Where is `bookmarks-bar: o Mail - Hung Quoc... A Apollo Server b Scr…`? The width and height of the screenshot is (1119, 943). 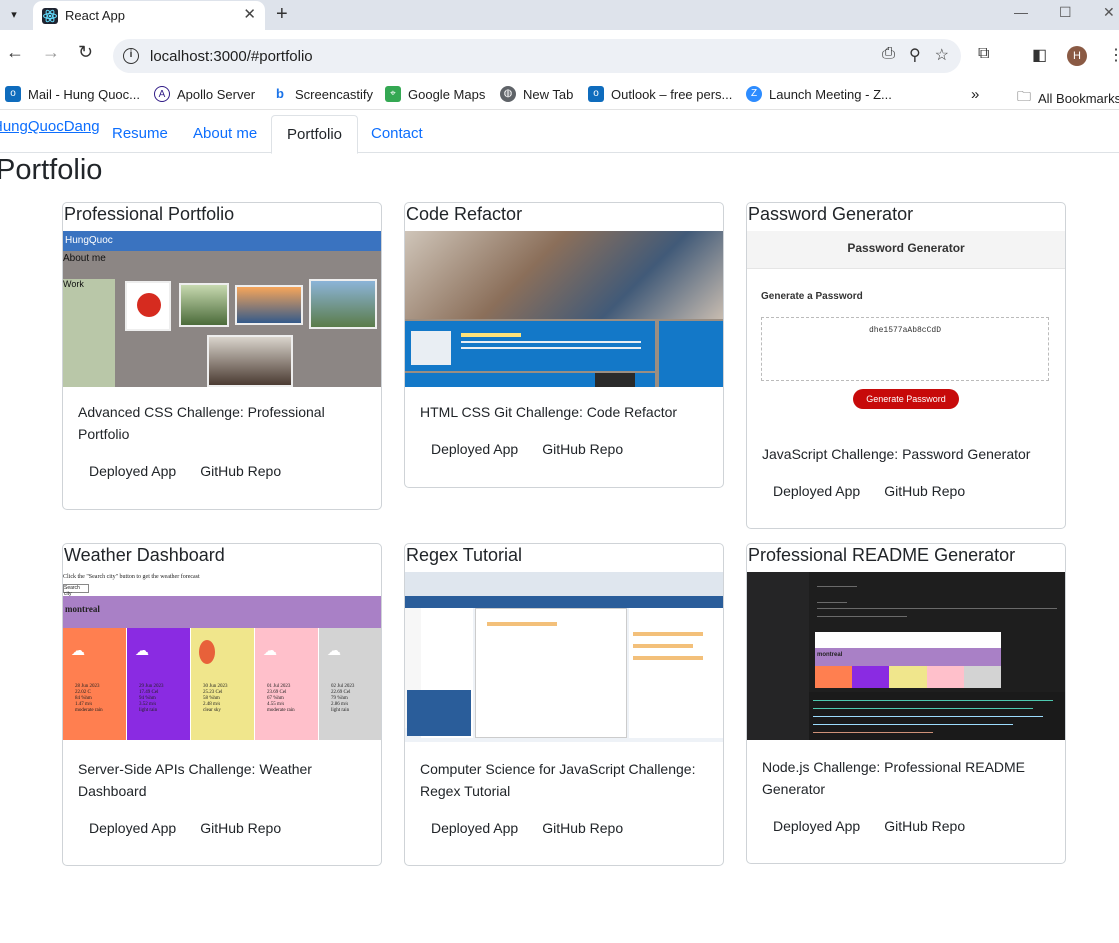 bookmarks-bar: o Mail - Hung Quoc... A Apollo Server b Scr… is located at coordinates (559, 94).